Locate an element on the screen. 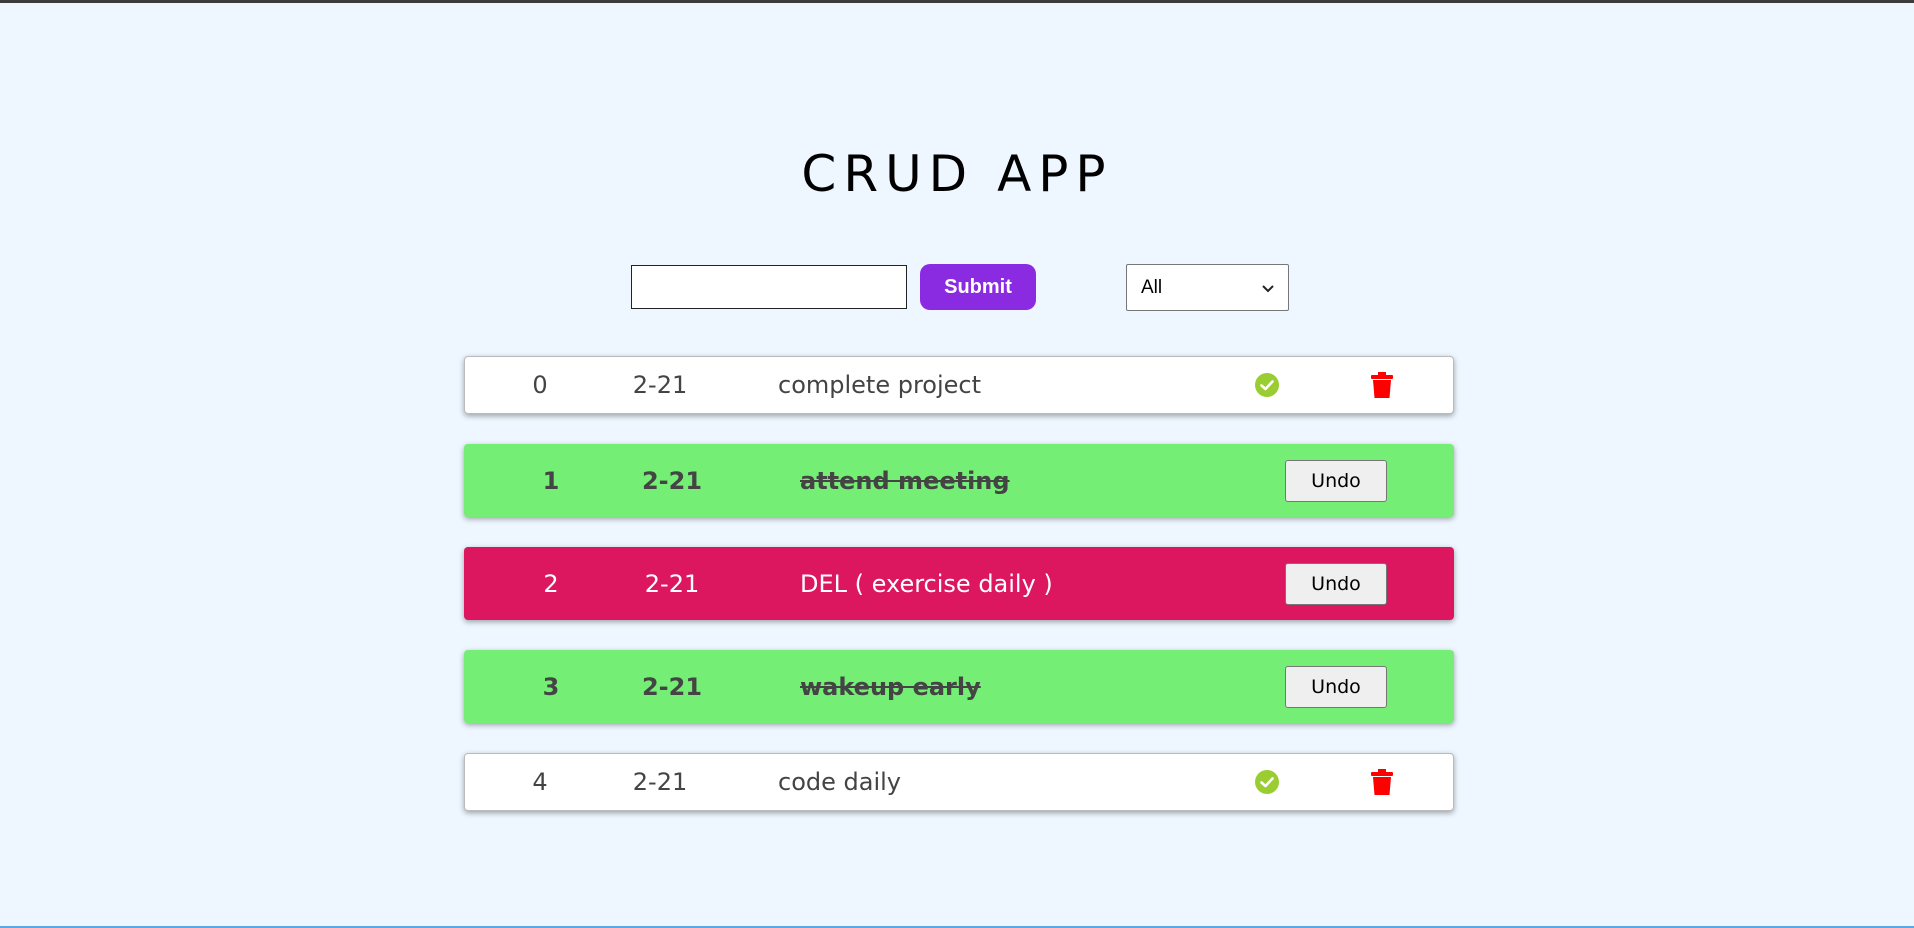 Image resolution: width=1914 pixels, height=928 pixels. todo-row: 4 2-21 code daily is located at coordinates (959, 782).